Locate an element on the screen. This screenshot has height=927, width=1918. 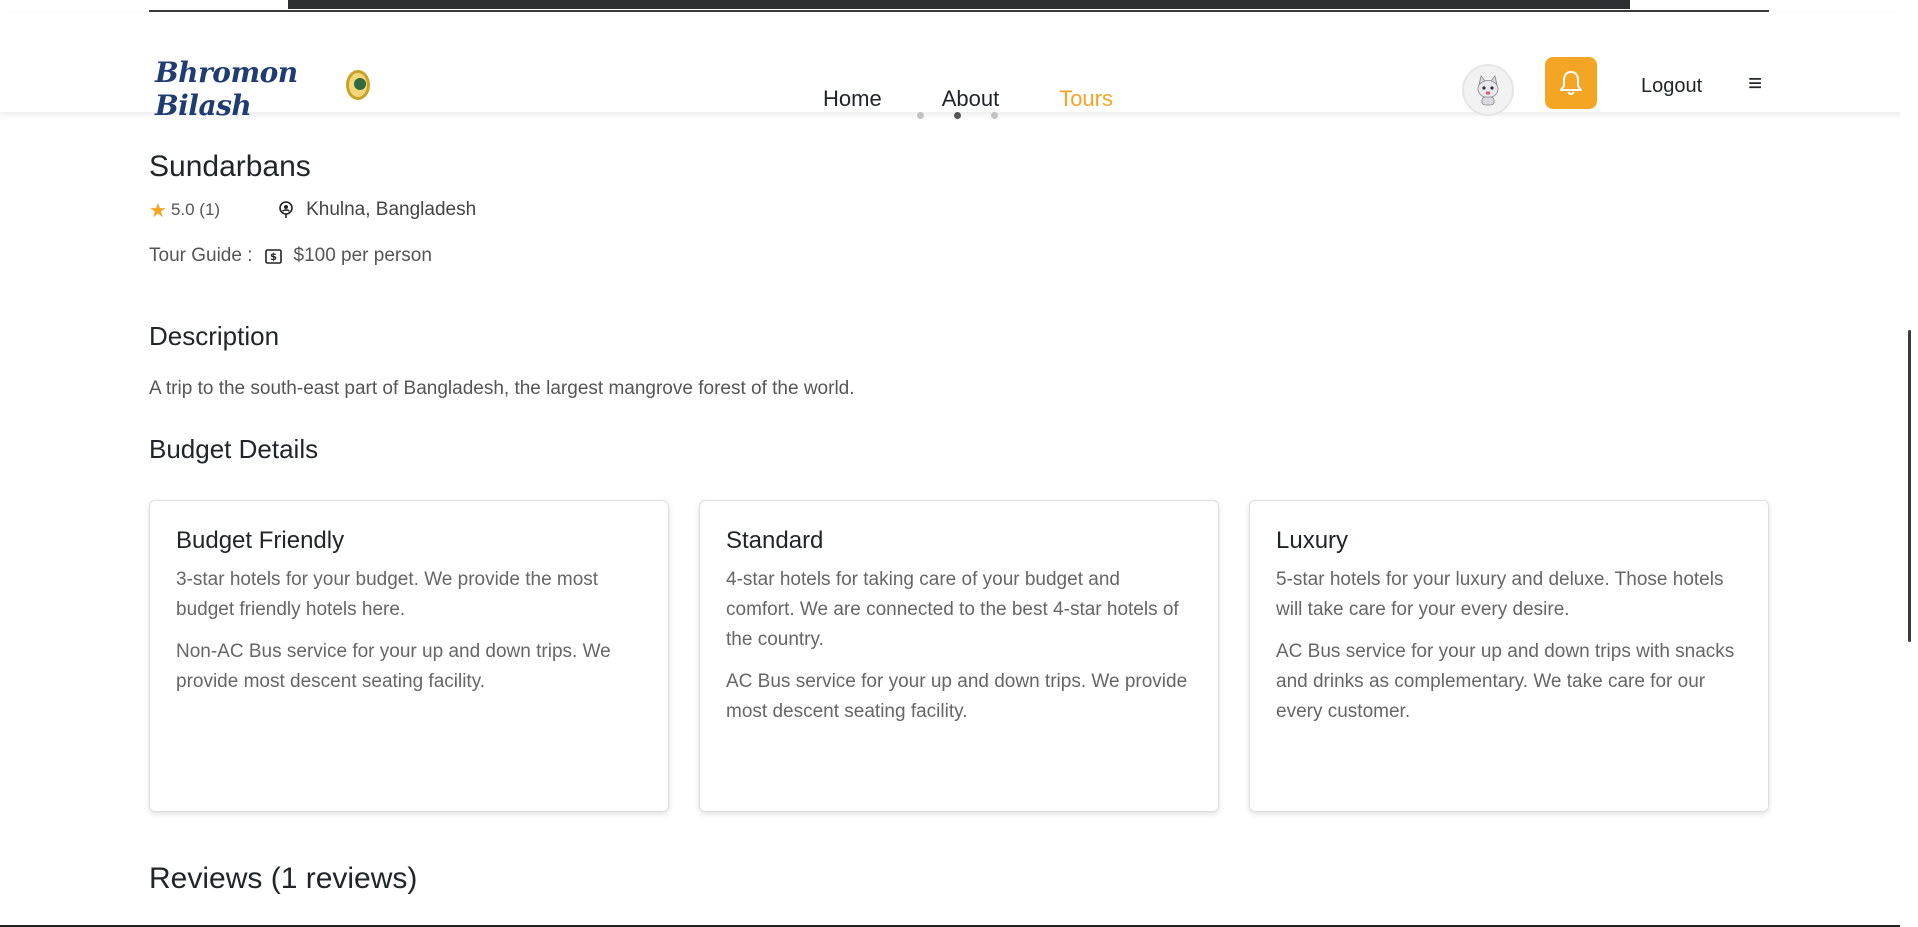
navbar: Bhromon Bilash Home About Tours Logout ≡ is located at coordinates (959, 67).